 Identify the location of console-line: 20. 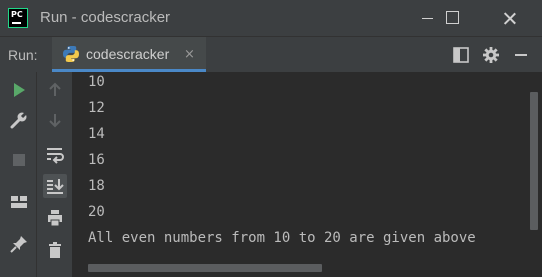
(96, 212).